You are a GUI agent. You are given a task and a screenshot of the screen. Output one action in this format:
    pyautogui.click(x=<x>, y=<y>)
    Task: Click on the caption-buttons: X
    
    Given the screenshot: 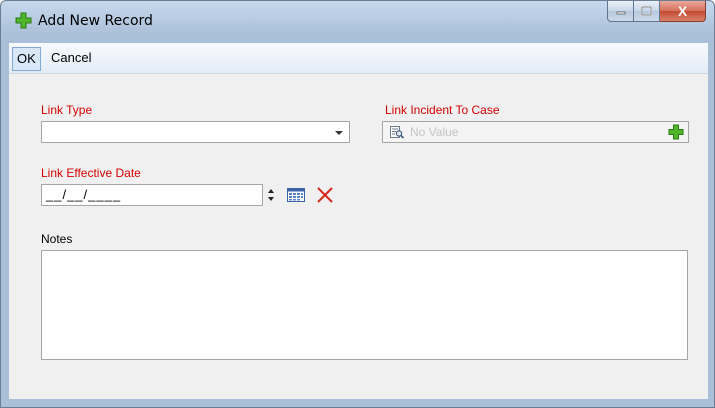 What is the action you would take?
    pyautogui.click(x=656, y=11)
    